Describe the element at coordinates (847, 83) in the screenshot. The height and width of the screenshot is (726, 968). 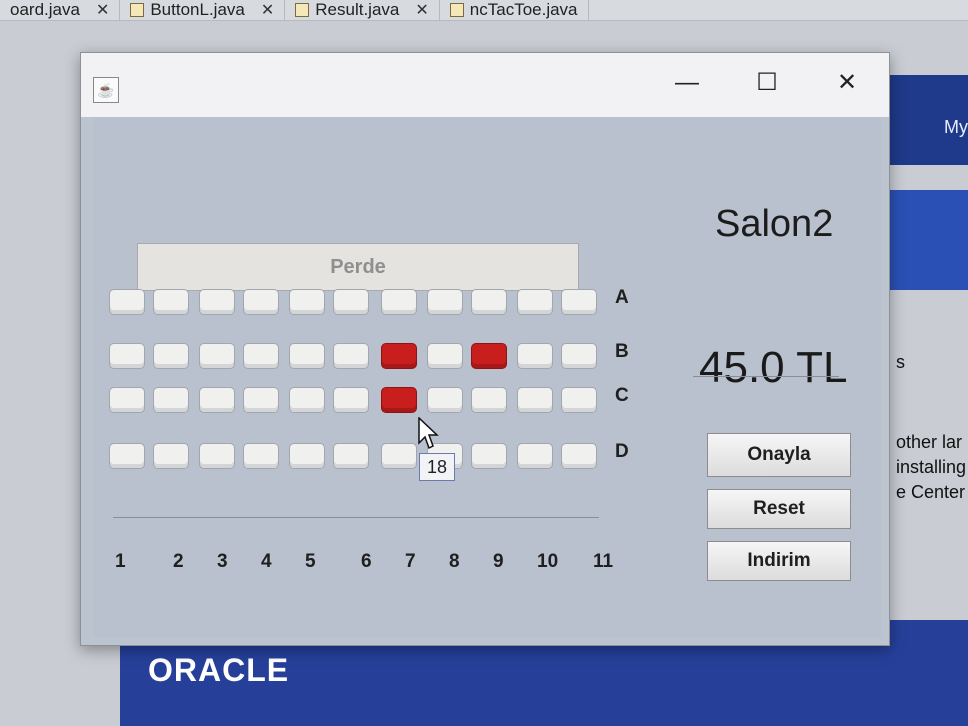
I see `close-button: ✕` at that location.